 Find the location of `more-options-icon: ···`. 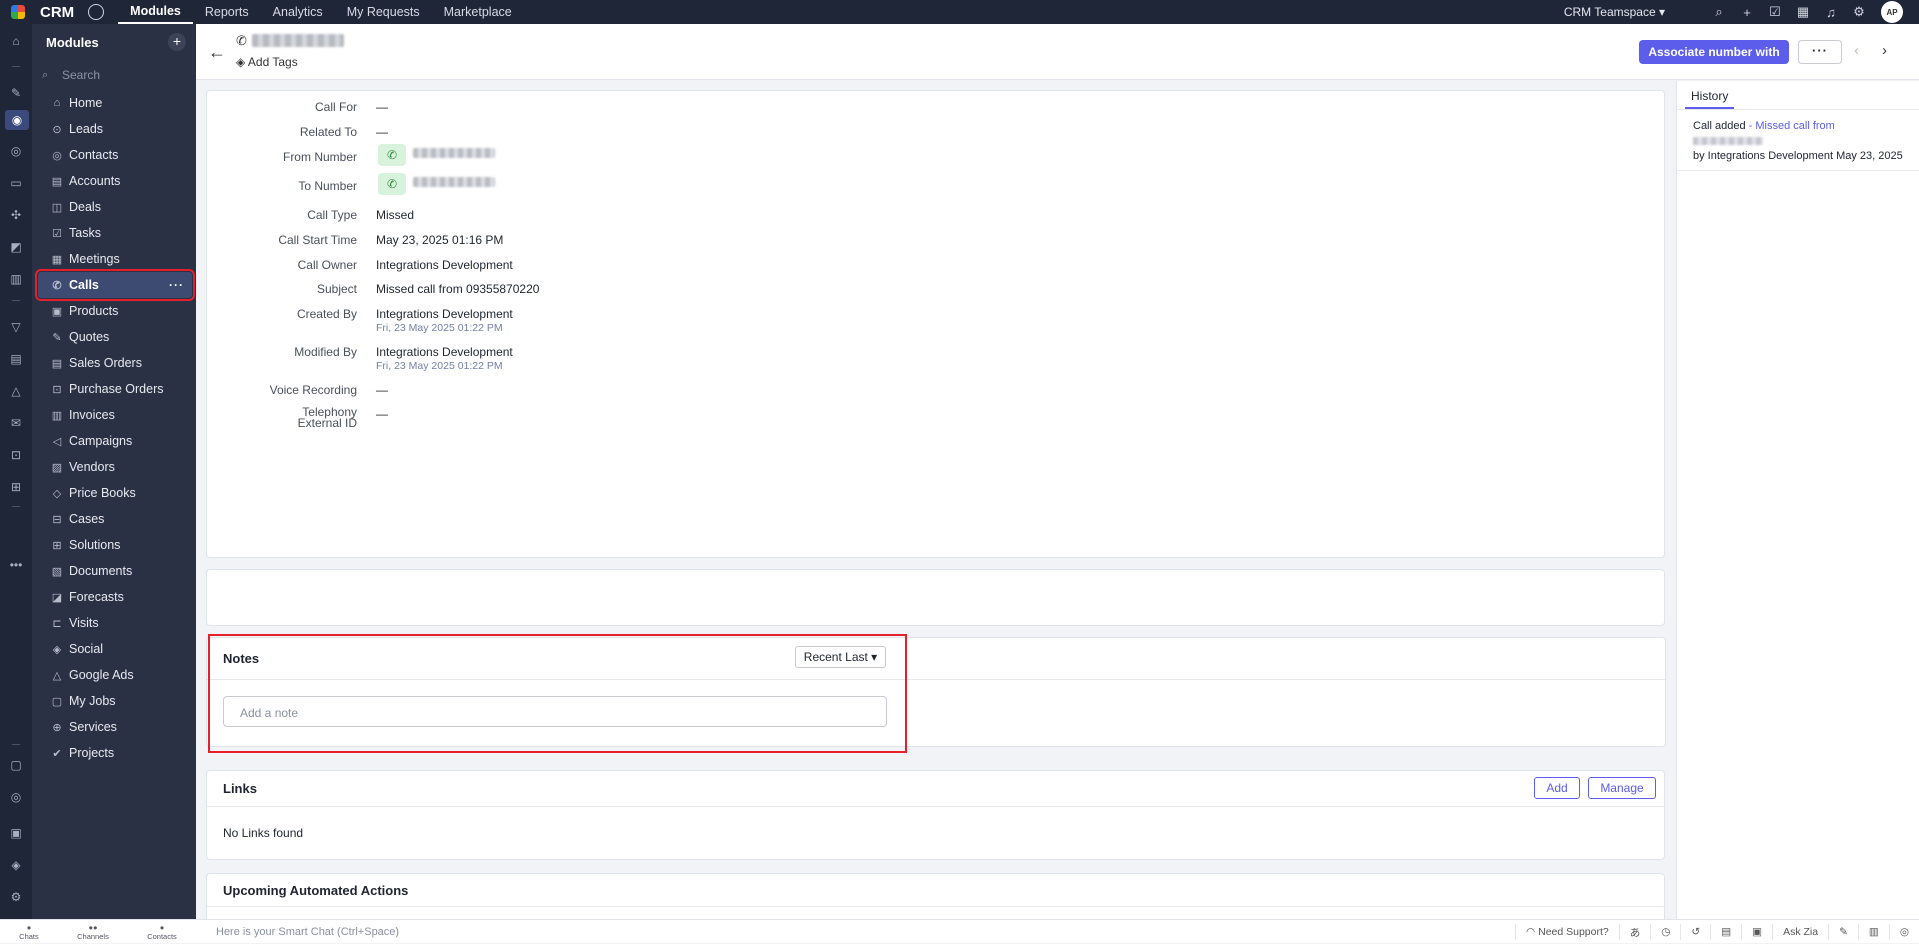

more-options-icon: ··· is located at coordinates (176, 285).